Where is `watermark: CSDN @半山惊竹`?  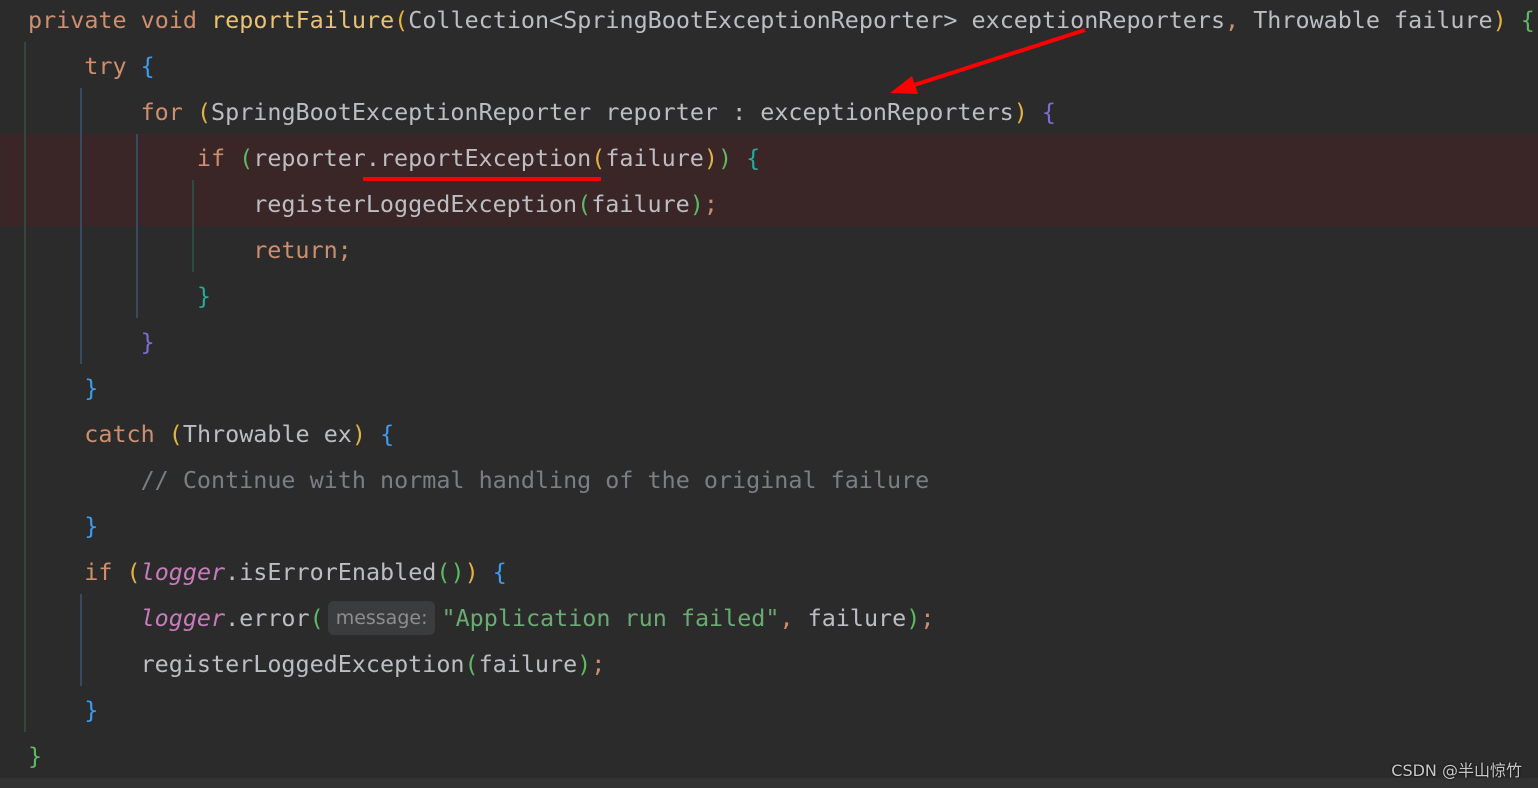 watermark: CSDN @半山惊竹 is located at coordinates (1456, 770).